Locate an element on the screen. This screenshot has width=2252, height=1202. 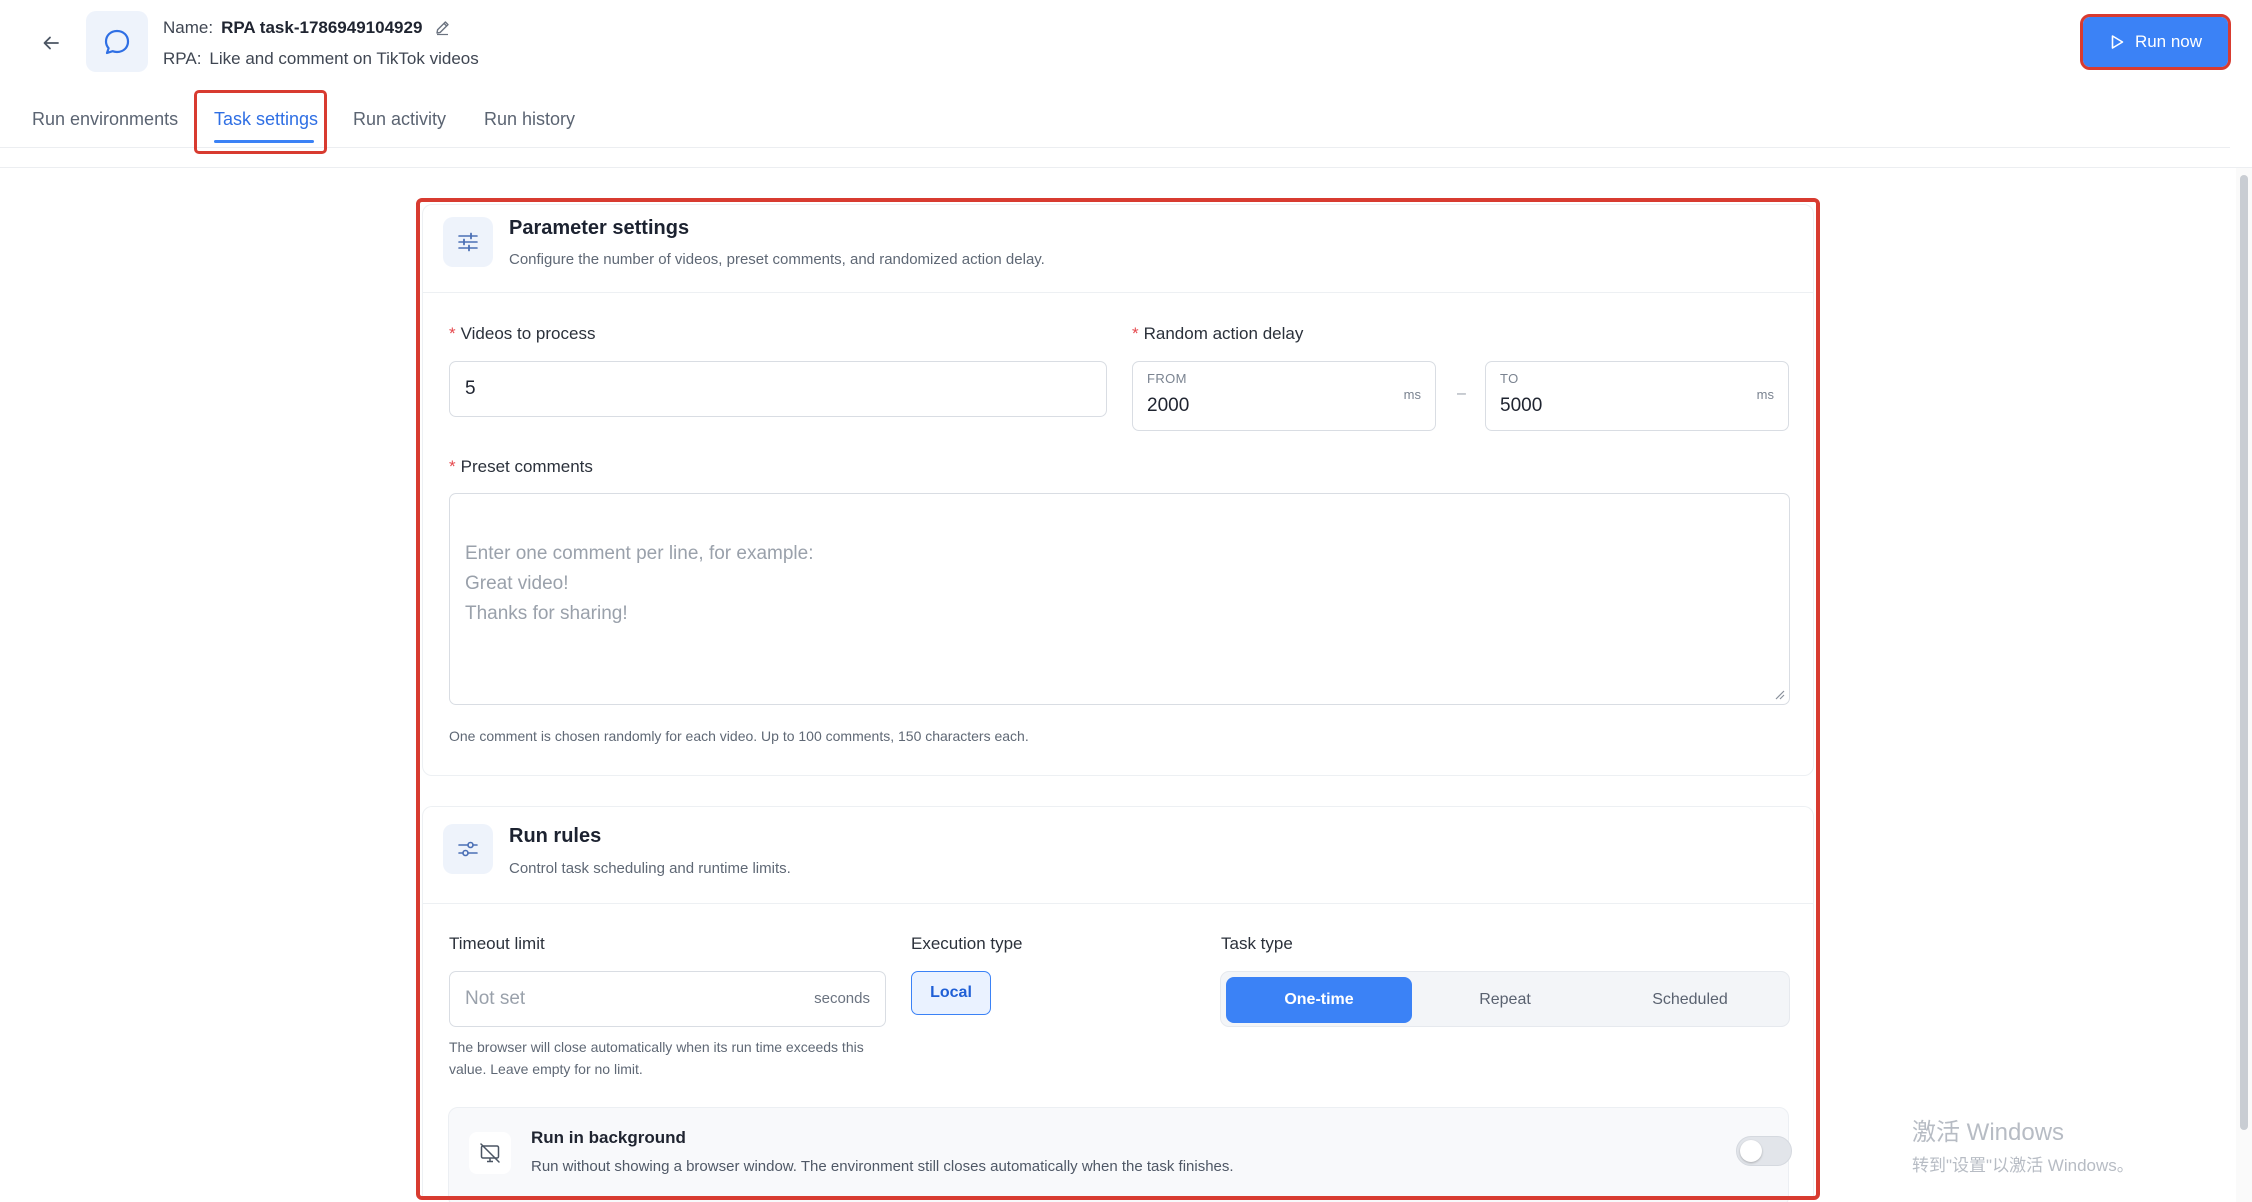
hidden-window-icon is located at coordinates (490, 1153).